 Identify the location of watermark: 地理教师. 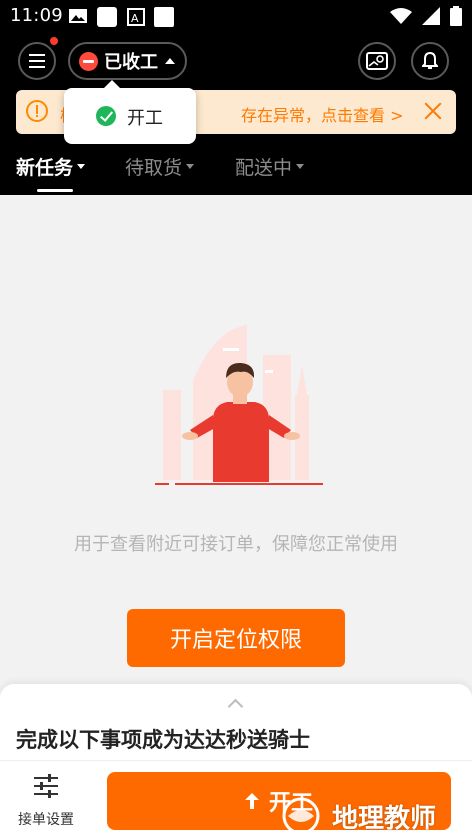
(357, 816).